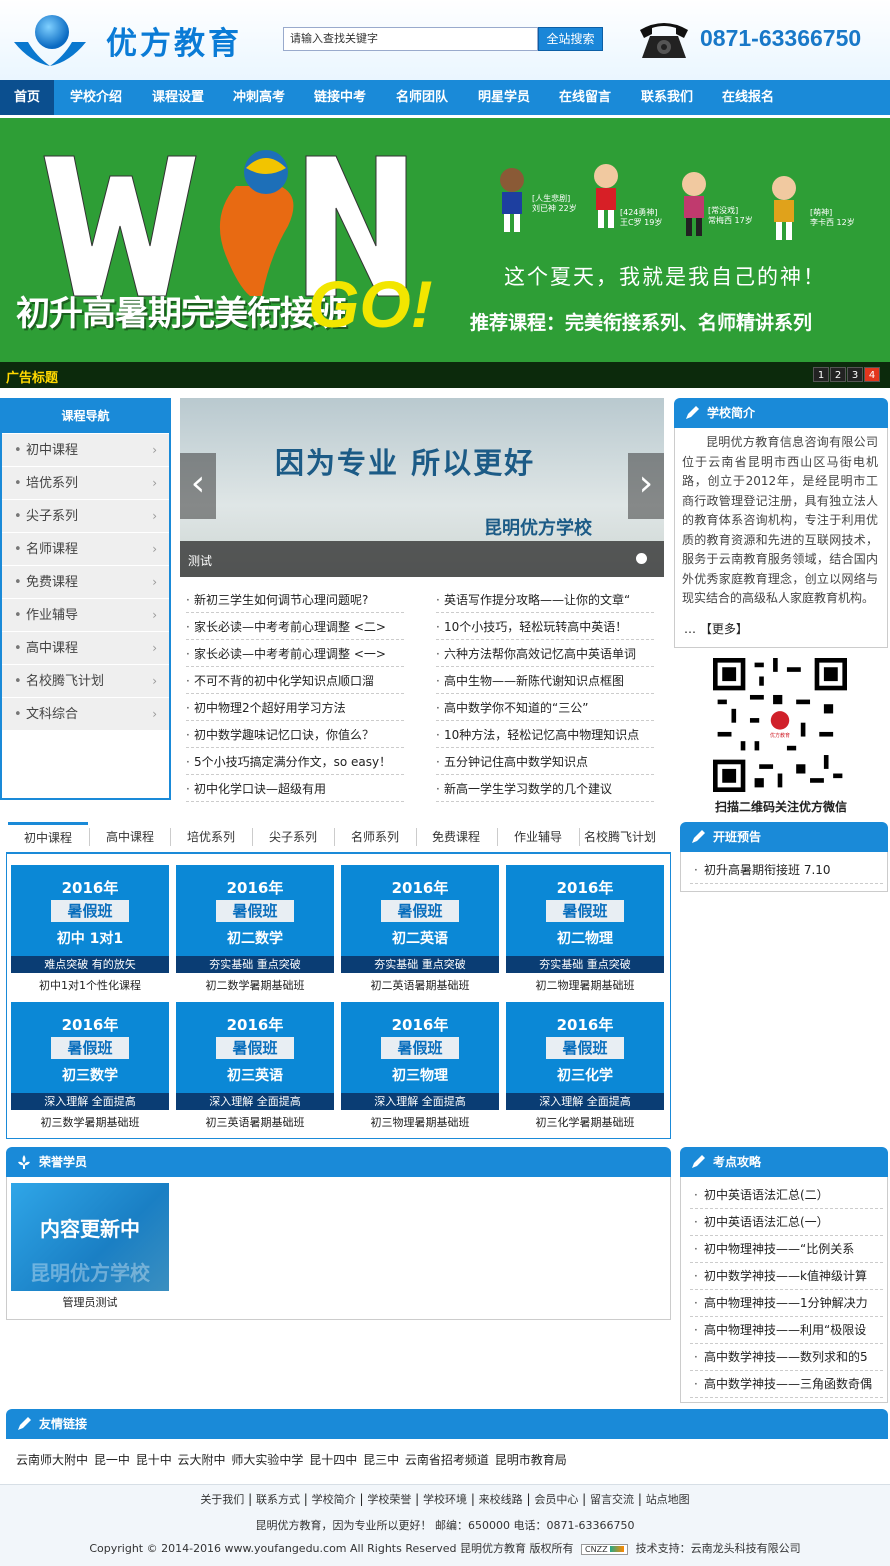 The width and height of the screenshot is (890, 1566). I want to click on tips-item: · 初中物理神技——“比例关系, so click(786, 1249).